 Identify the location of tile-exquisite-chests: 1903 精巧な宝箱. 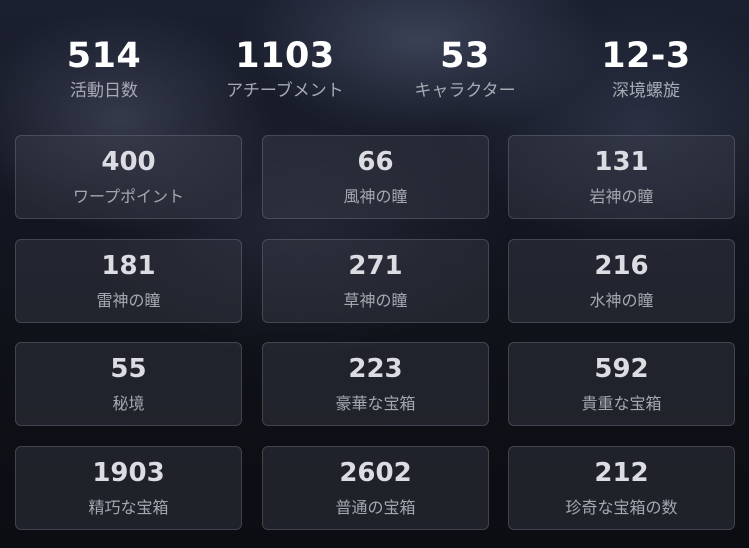
(128, 488).